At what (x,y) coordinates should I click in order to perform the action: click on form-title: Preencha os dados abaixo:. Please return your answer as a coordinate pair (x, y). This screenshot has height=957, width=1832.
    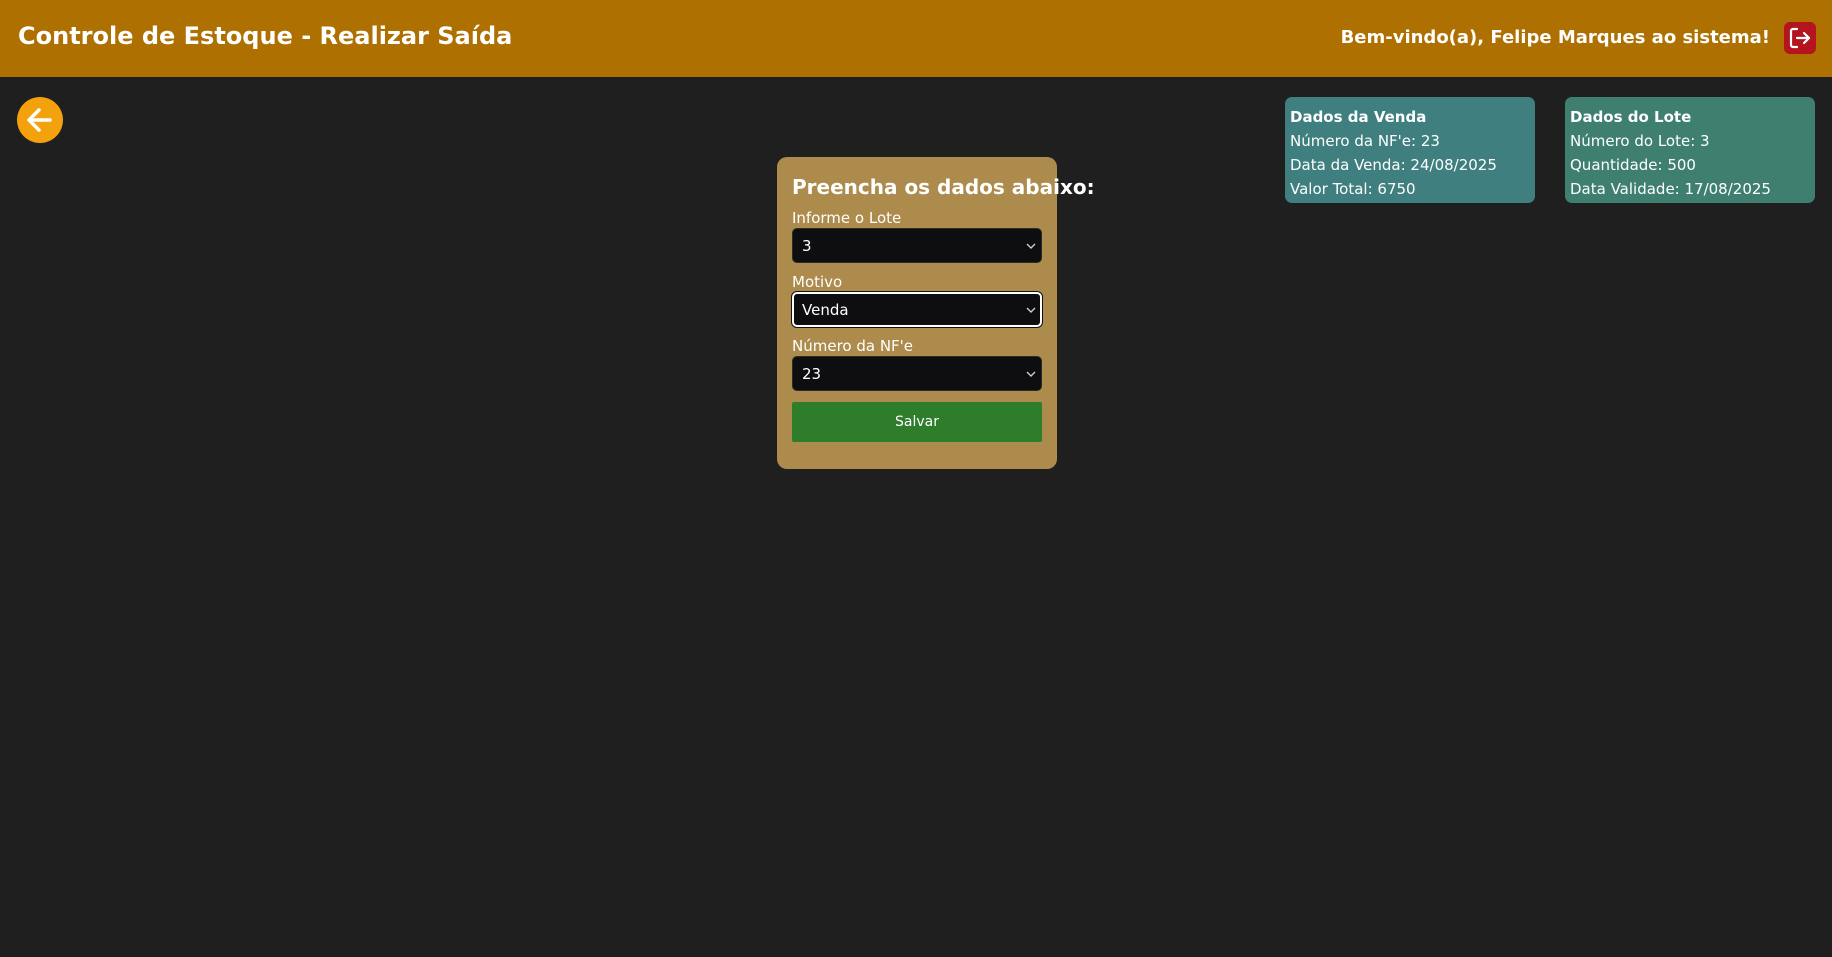
    Looking at the image, I should click on (943, 187).